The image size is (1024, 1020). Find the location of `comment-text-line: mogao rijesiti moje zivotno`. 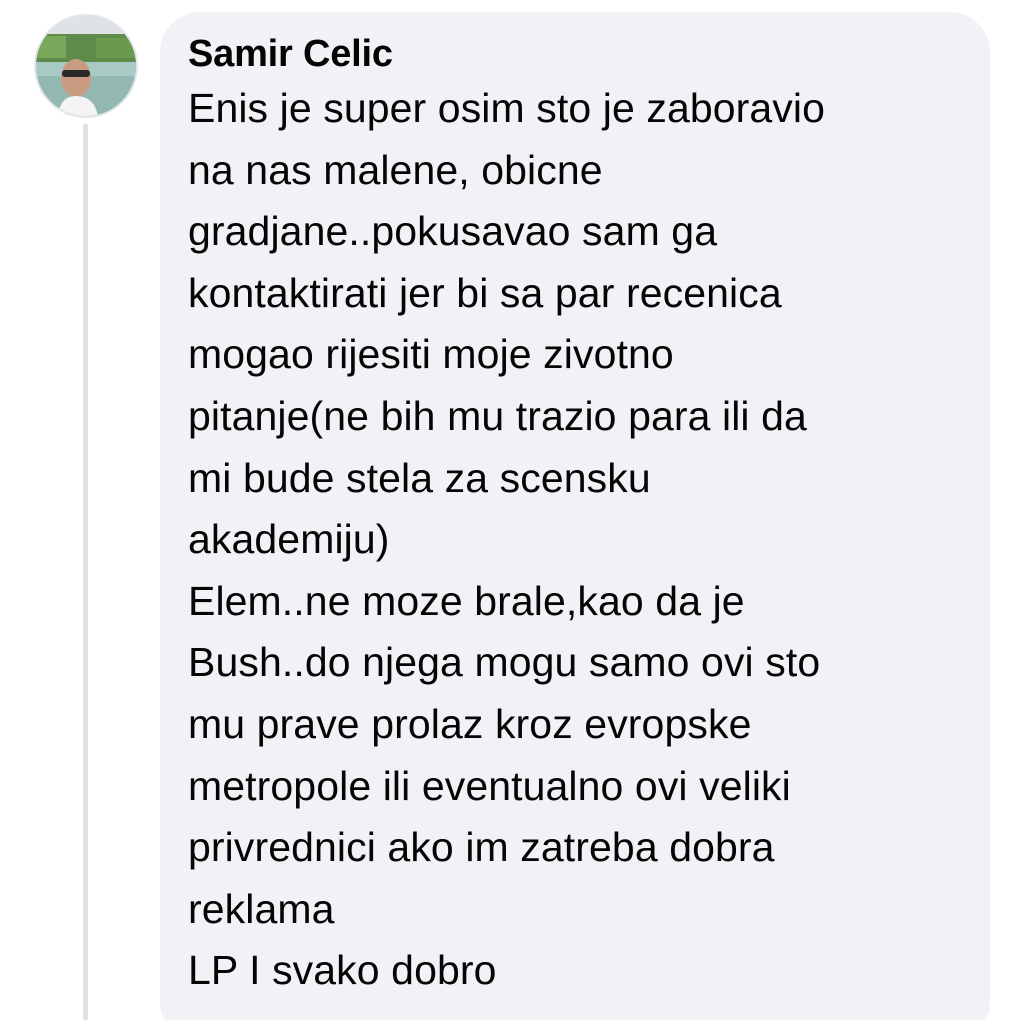

comment-text-line: mogao rijesiti moje zivotno is located at coordinates (431, 354).